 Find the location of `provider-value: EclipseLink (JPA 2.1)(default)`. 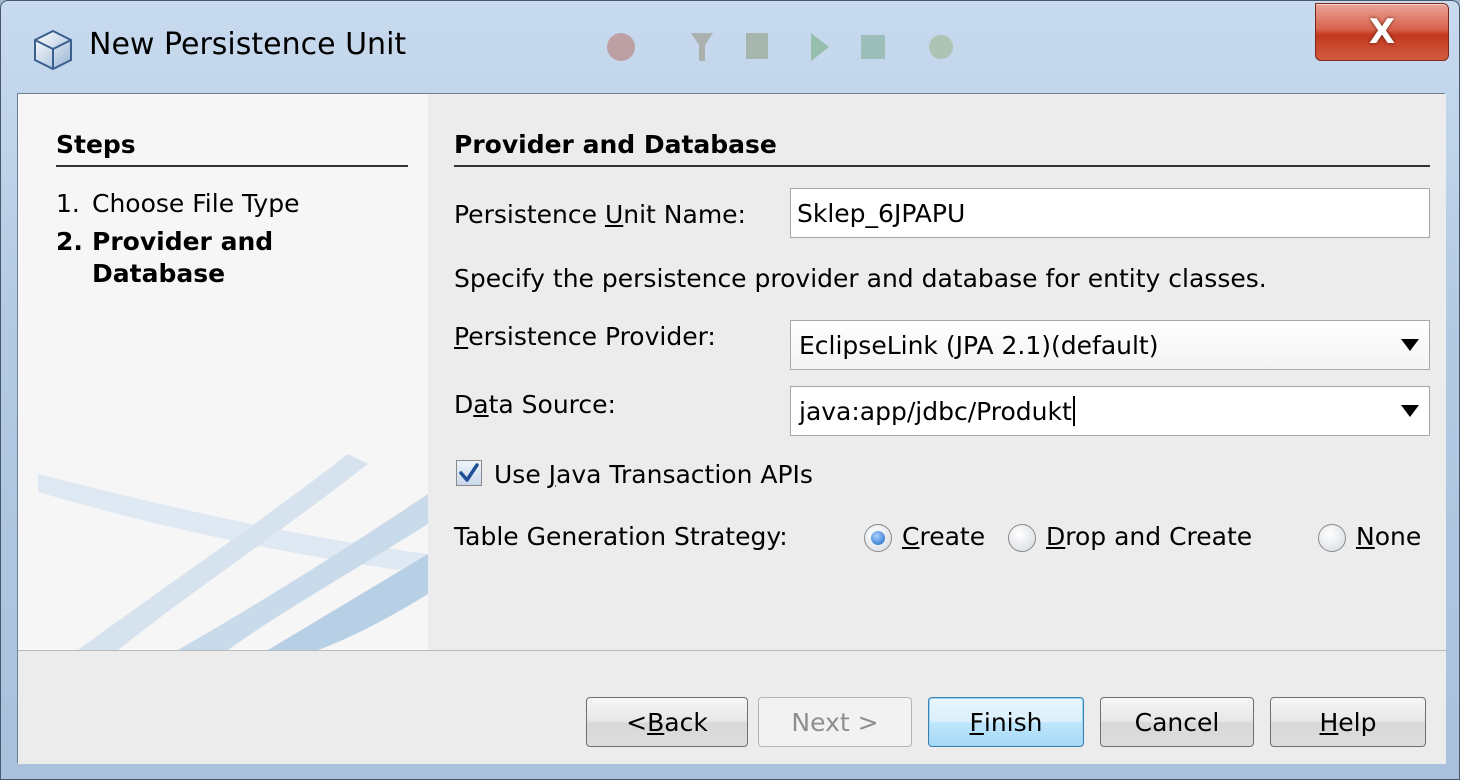

provider-value: EclipseLink (JPA 2.1)(default) is located at coordinates (979, 345).